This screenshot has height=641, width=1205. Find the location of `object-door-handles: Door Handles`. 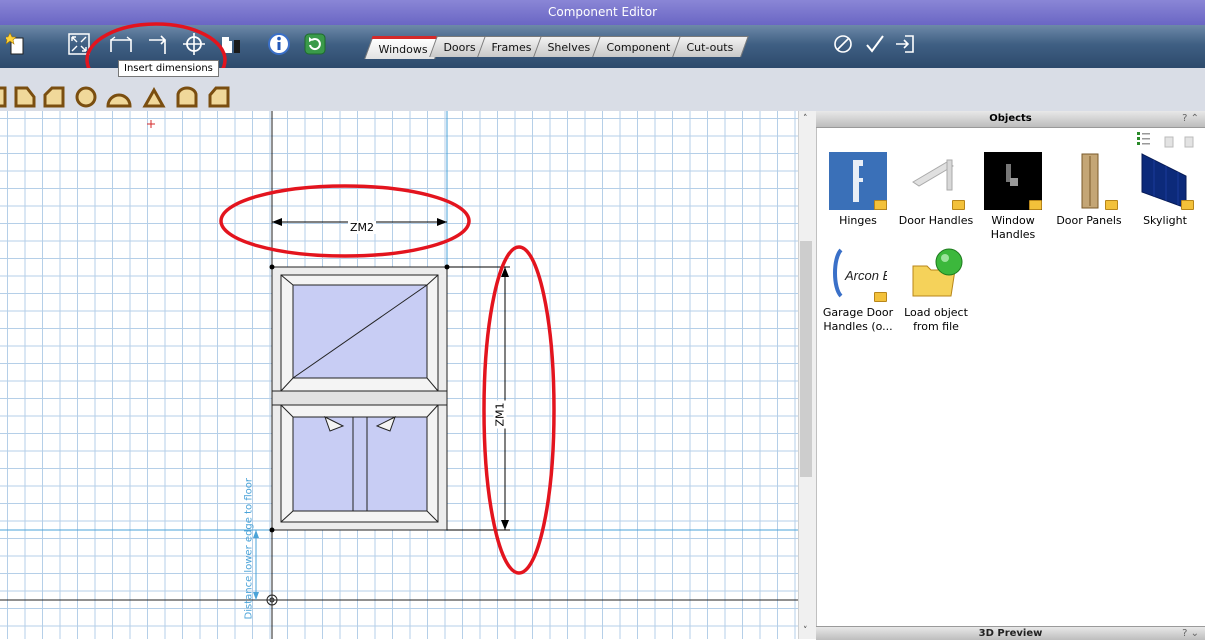

object-door-handles: Door Handles is located at coordinates (936, 190).